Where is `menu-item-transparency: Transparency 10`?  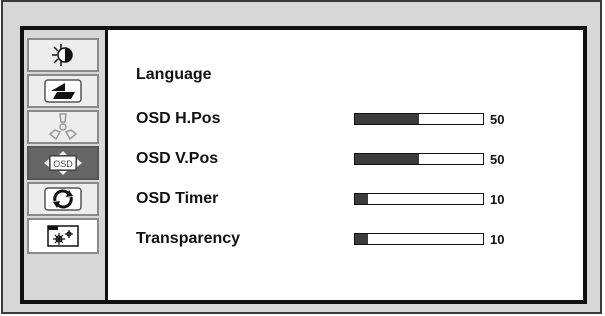 menu-item-transparency: Transparency 10 is located at coordinates (349, 239).